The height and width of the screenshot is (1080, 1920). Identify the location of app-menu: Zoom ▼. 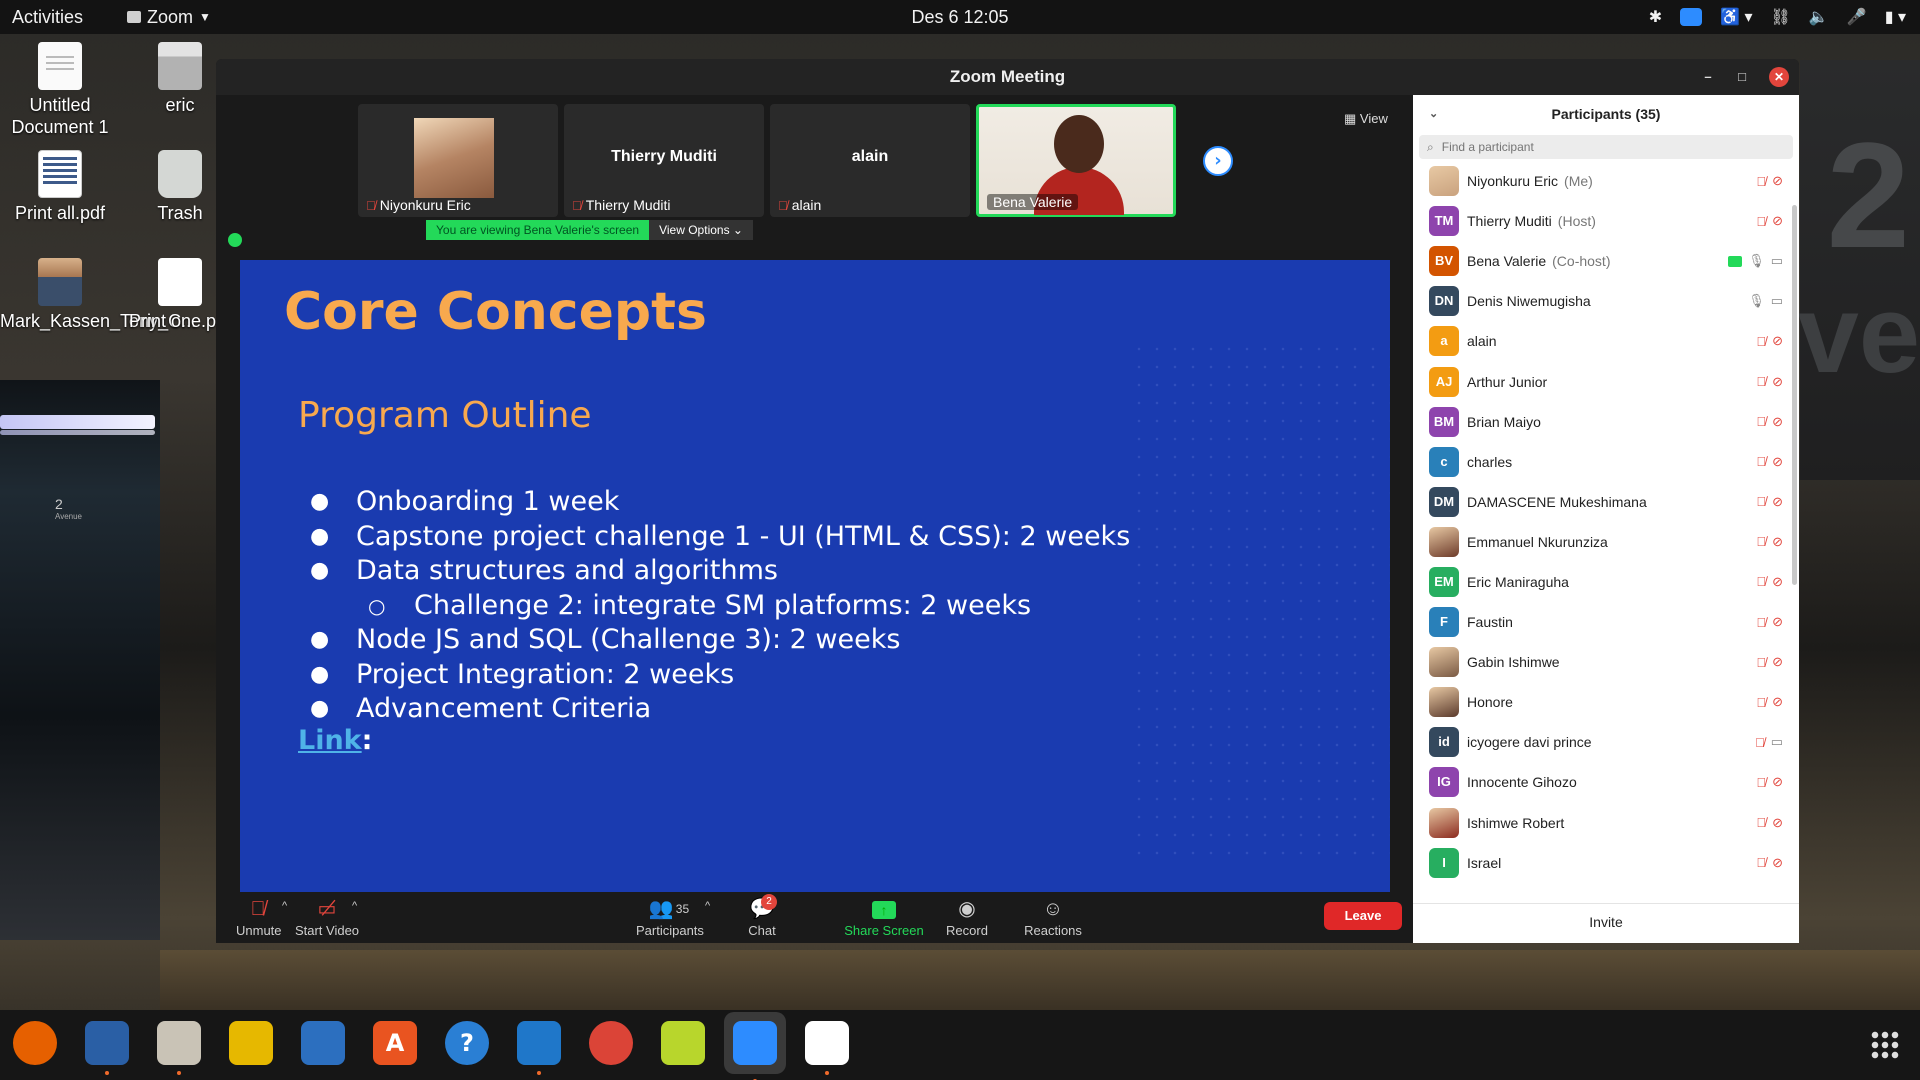
(169, 17).